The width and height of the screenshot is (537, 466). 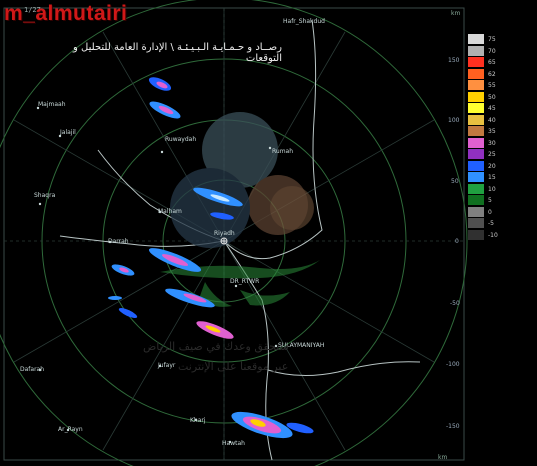 I want to click on place-label: Jalajil, so click(x=68, y=132).